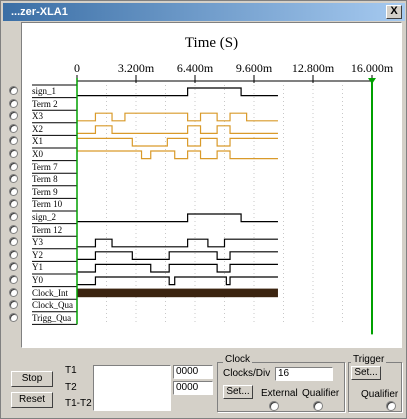 This screenshot has width=407, height=419. I want to click on channel-label: Term 7, so click(45, 166).